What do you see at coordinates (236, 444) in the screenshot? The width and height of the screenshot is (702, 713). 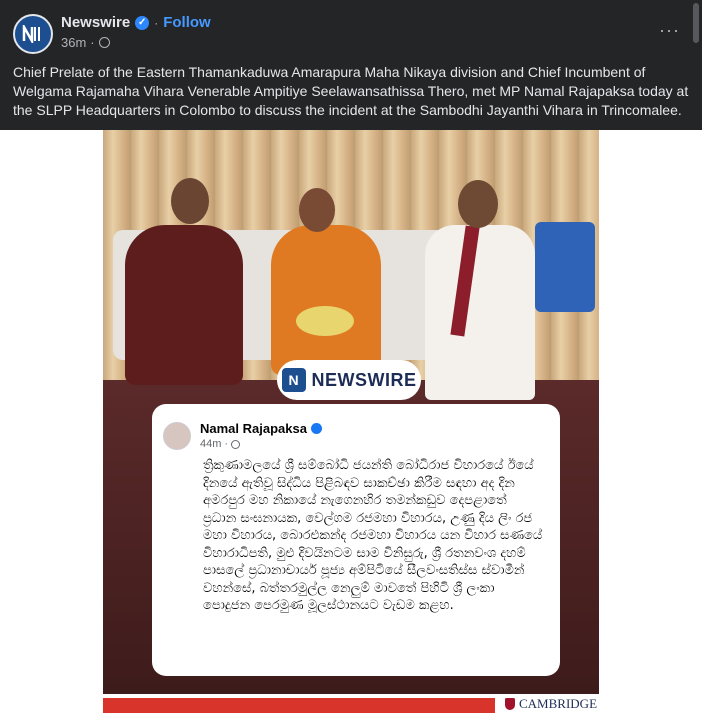 I see `card-globe-icon` at bounding box center [236, 444].